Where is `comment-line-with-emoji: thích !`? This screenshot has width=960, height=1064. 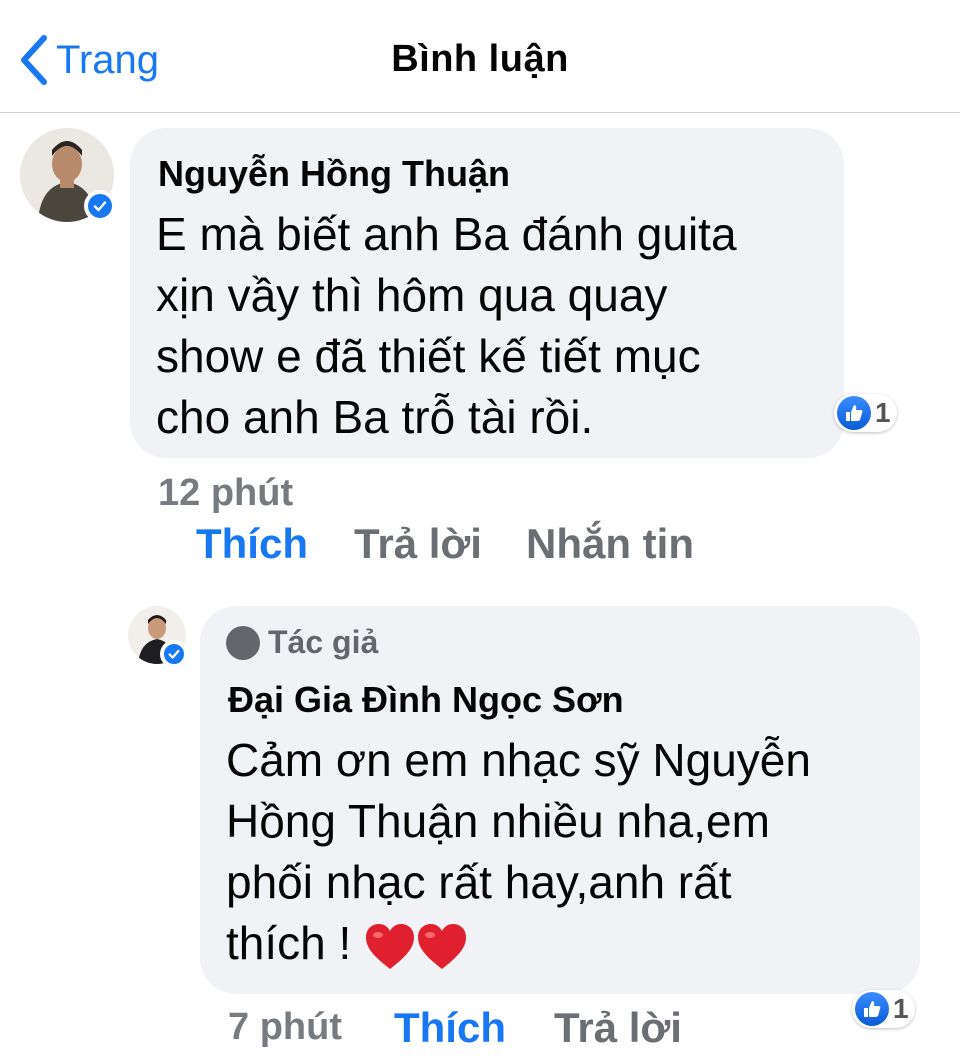 comment-line-with-emoji: thích ! is located at coordinates (518, 943).